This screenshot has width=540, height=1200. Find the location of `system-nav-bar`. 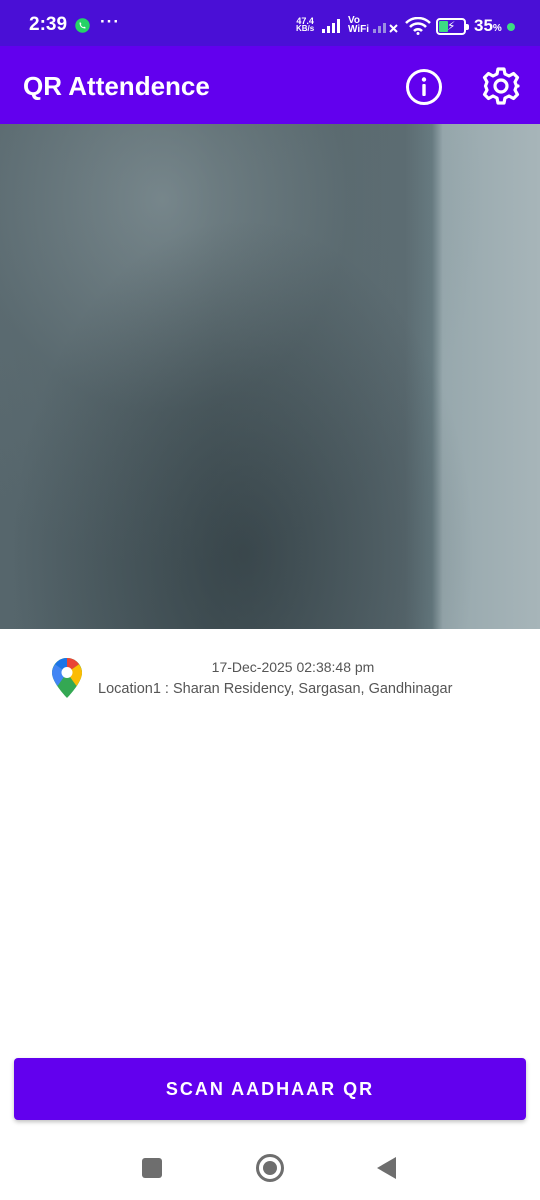

system-nav-bar is located at coordinates (270, 1169).